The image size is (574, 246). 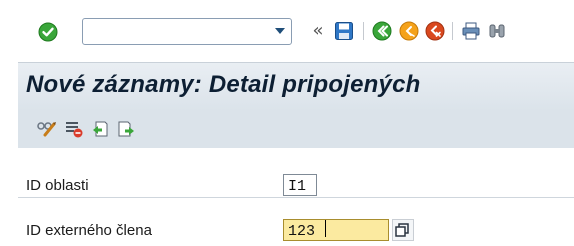 I want to click on text-cursor, so click(x=325, y=228).